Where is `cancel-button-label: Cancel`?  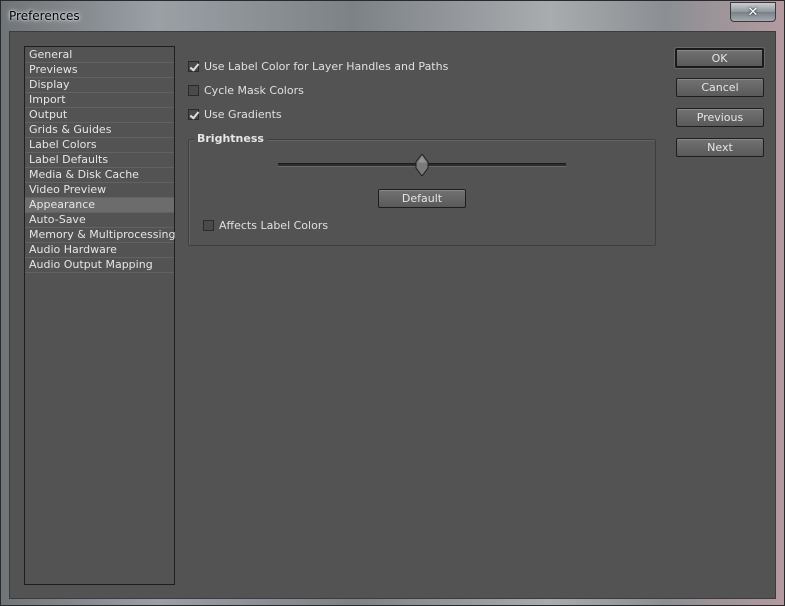 cancel-button-label: Cancel is located at coordinates (720, 87).